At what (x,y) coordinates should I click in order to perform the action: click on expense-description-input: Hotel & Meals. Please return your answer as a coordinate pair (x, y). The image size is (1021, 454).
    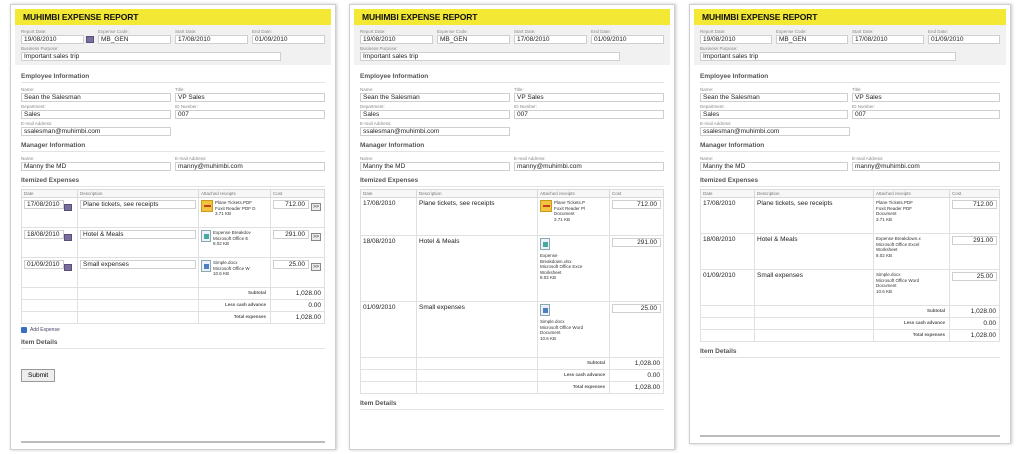
    Looking at the image, I should click on (138, 234).